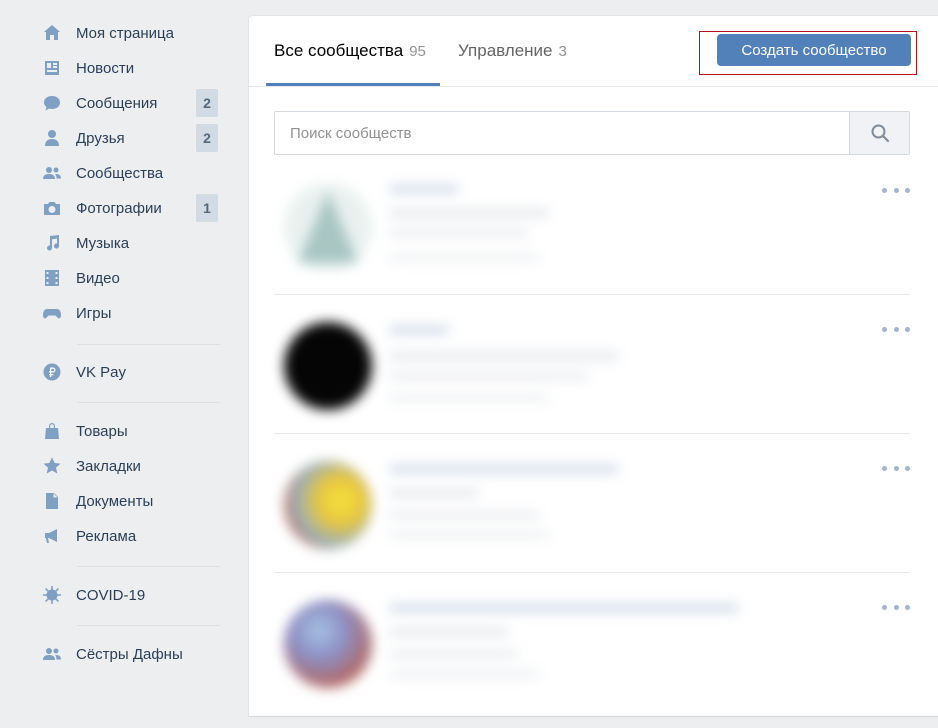 Image resolution: width=938 pixels, height=728 pixels. Describe the element at coordinates (115, 501) in the screenshot. I see `sidebar-item-label: Документы` at that location.